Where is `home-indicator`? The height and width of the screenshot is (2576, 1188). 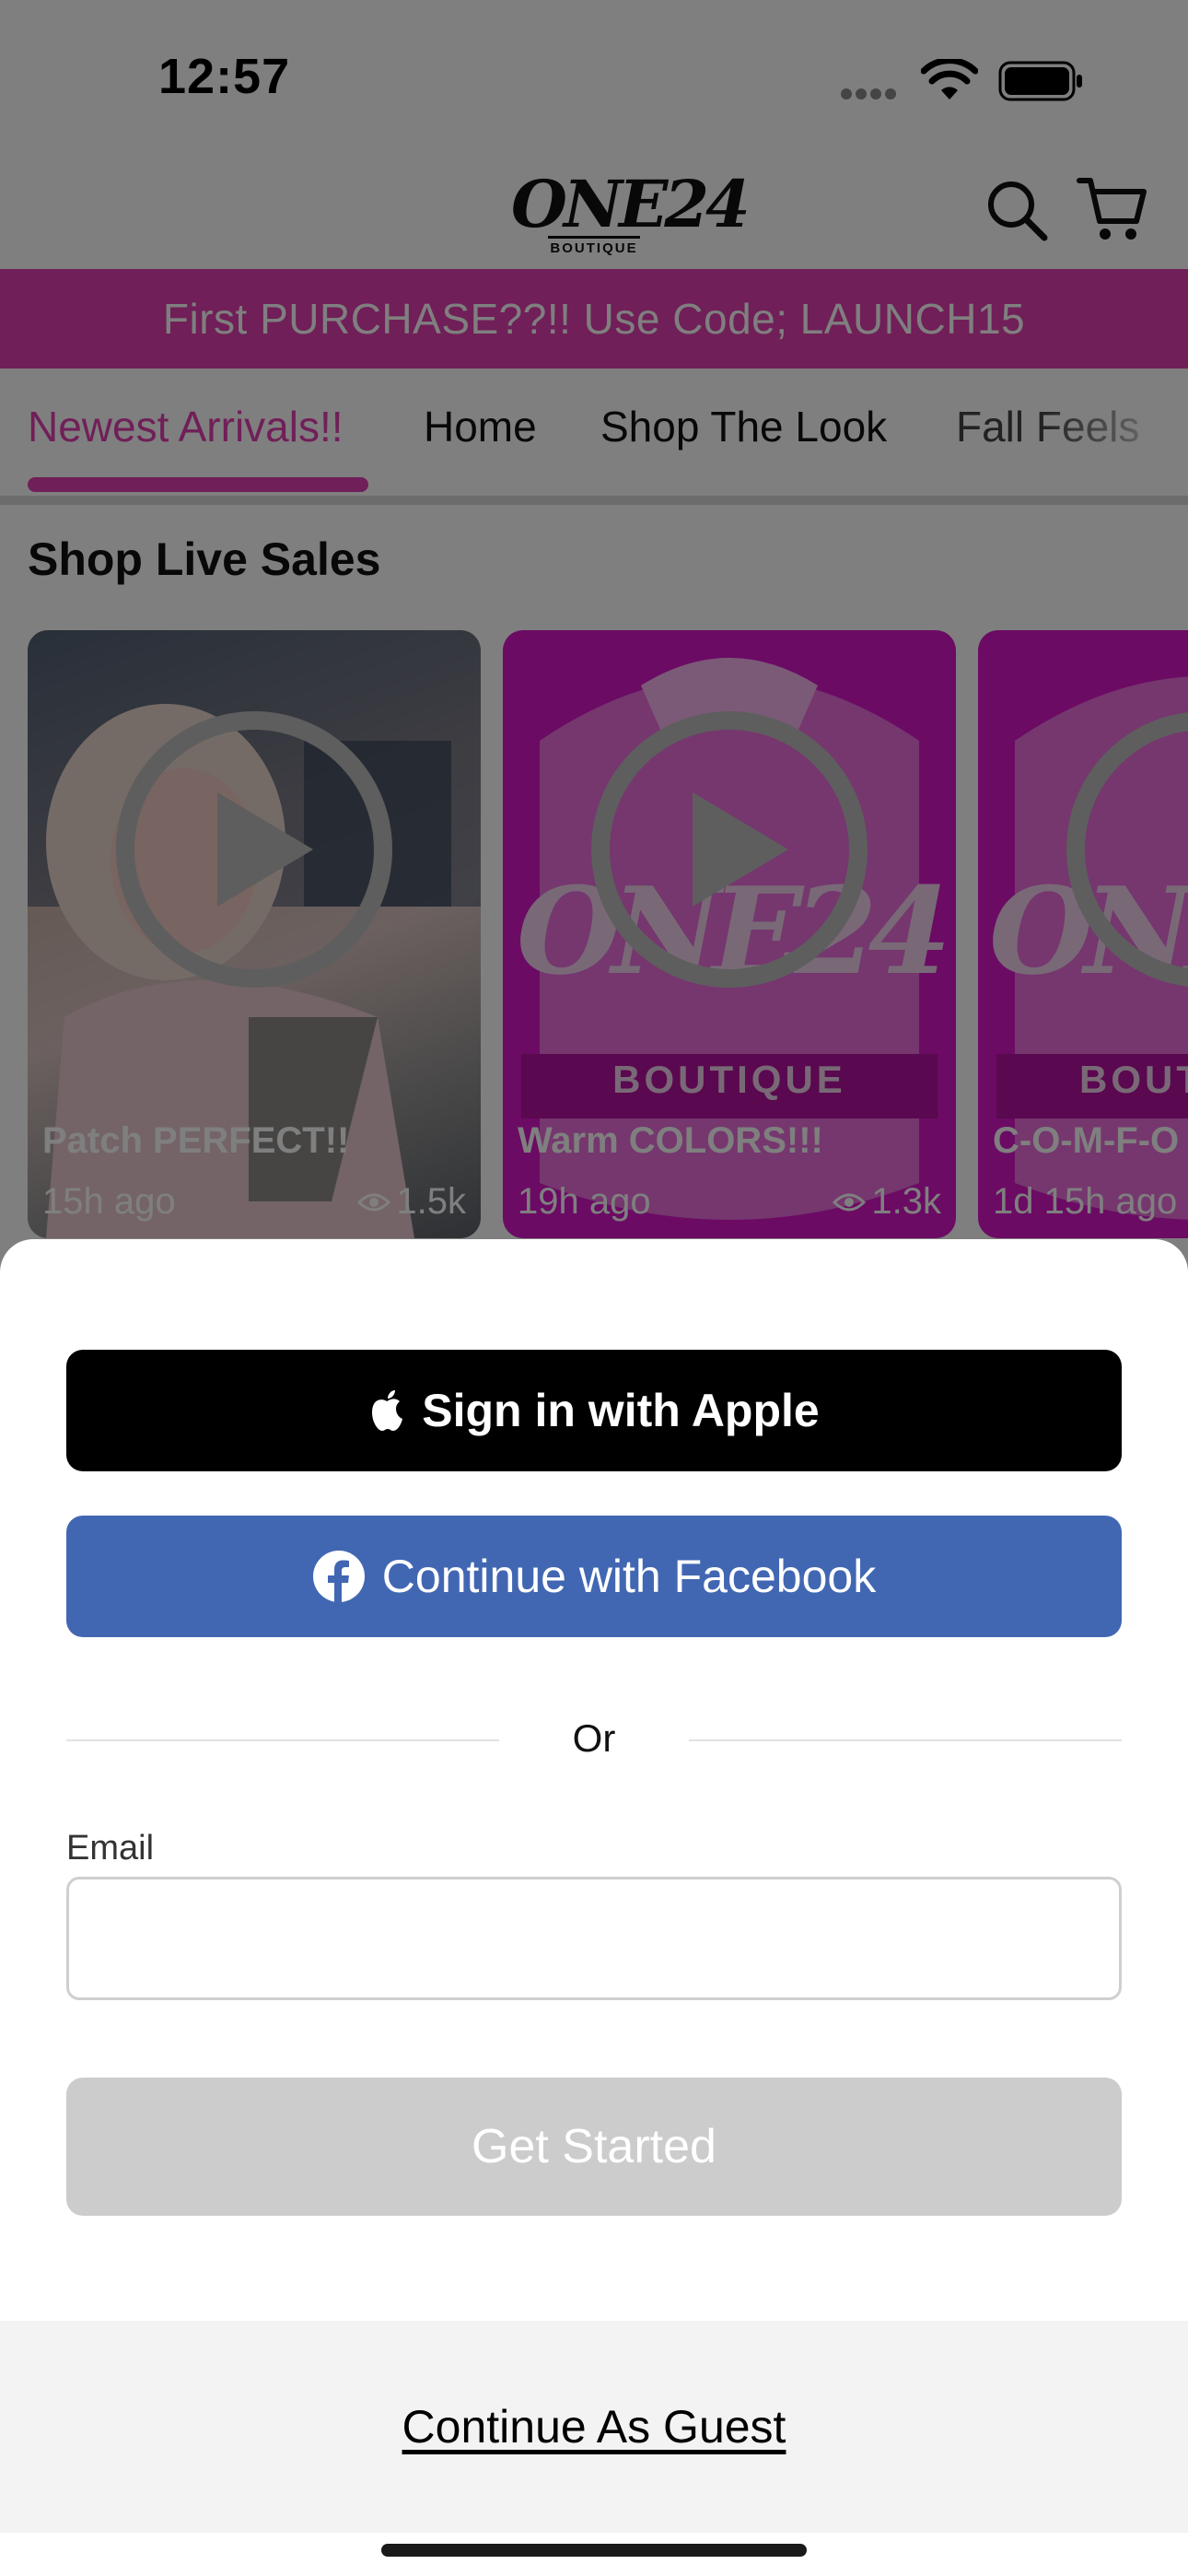
home-indicator is located at coordinates (594, 2550).